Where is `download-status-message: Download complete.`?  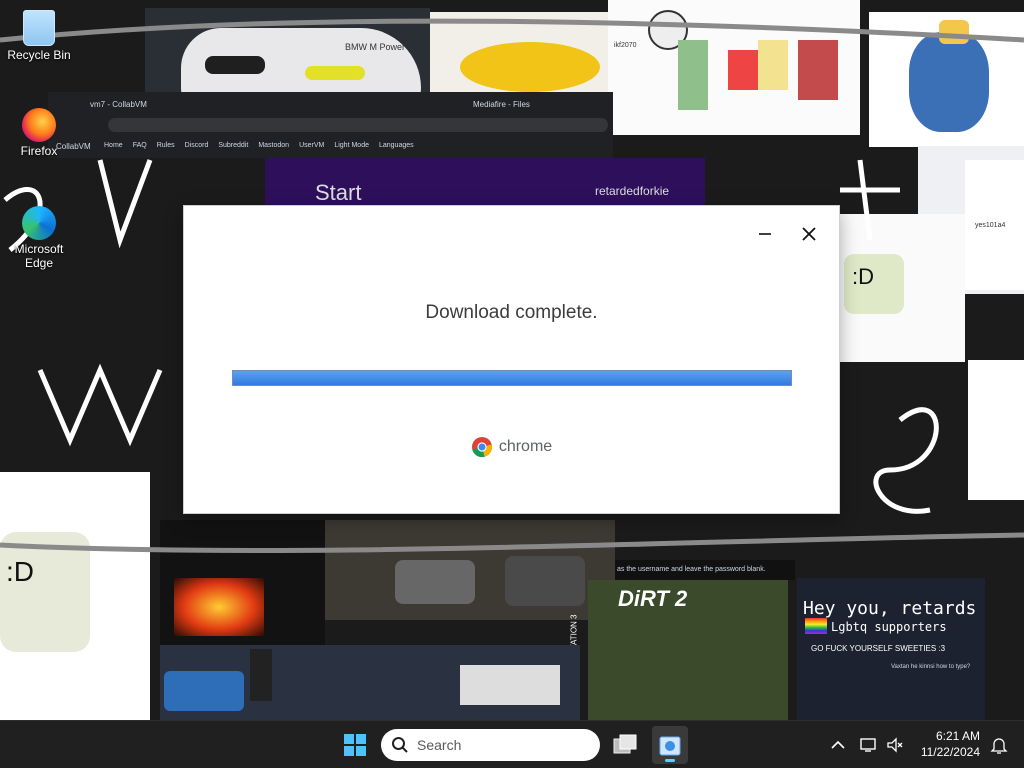 download-status-message: Download complete. is located at coordinates (511, 312).